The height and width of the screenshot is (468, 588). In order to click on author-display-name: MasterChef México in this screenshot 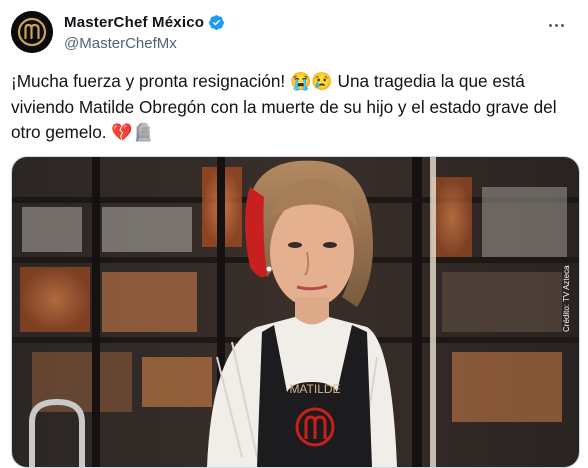, I will do `click(134, 22)`.